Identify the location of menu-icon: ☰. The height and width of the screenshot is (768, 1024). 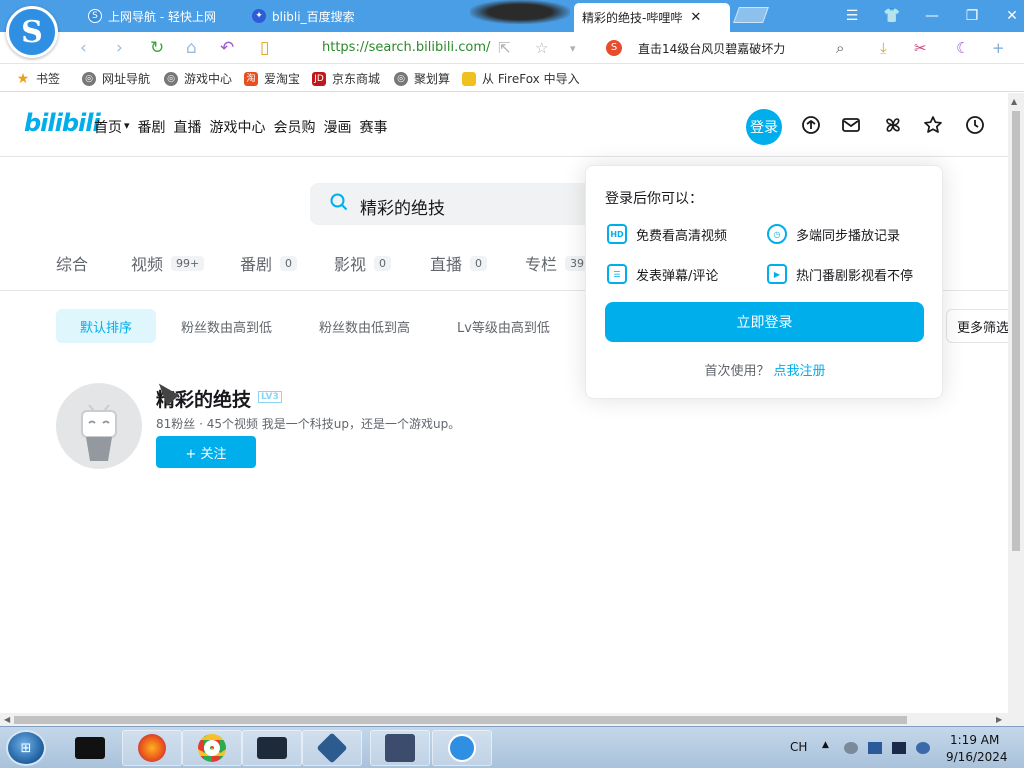
(852, 16).